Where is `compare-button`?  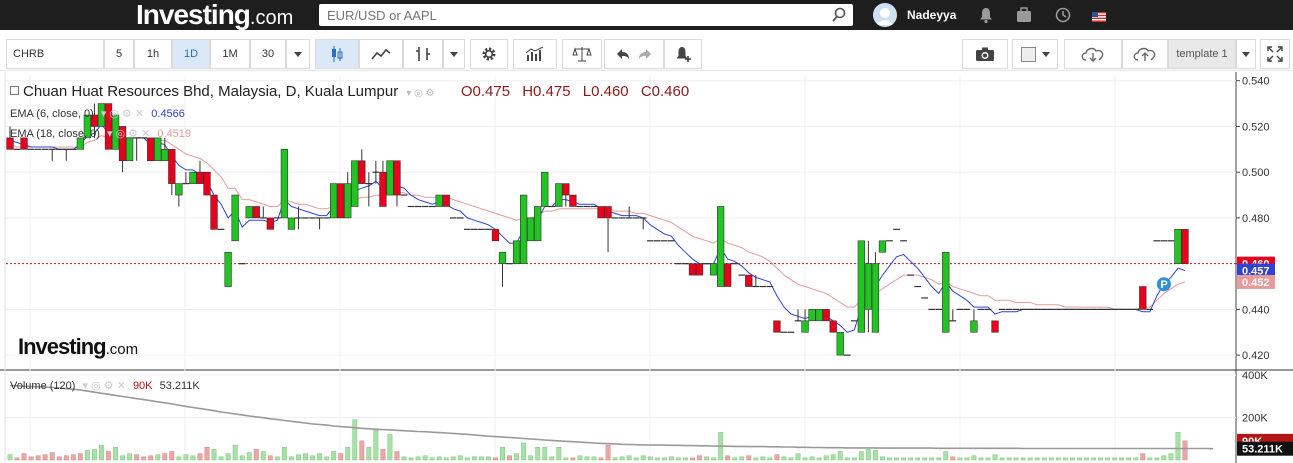
compare-button is located at coordinates (582, 54).